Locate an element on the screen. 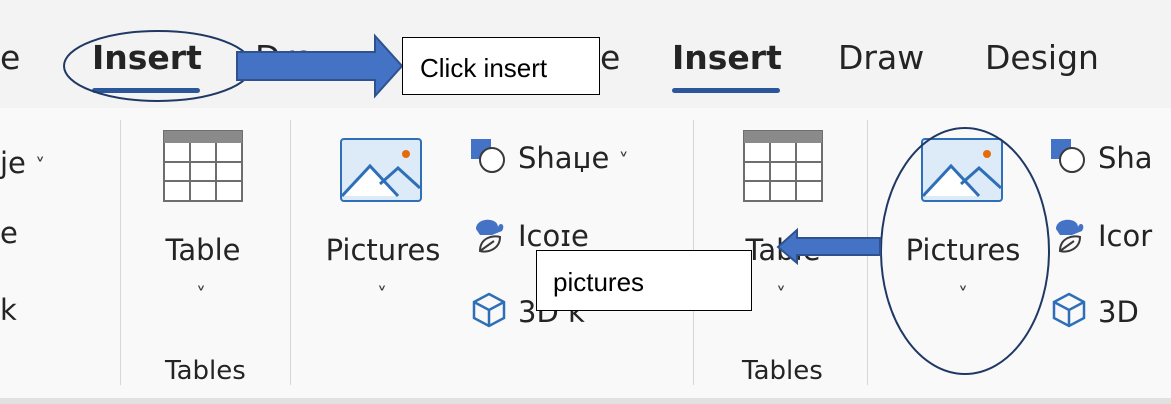  tab-draw-left: Draw is located at coordinates (298, 58).